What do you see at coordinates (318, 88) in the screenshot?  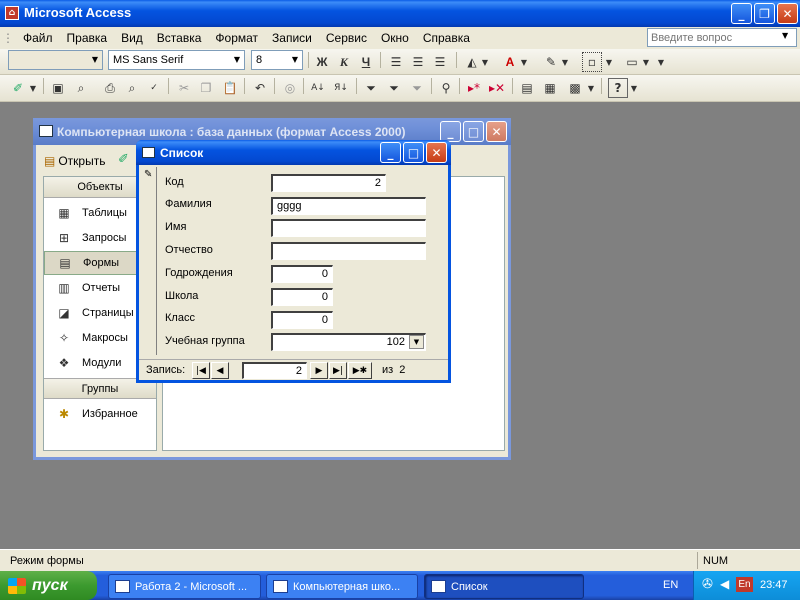 I see `sort-ascending-icon: A↓` at bounding box center [318, 88].